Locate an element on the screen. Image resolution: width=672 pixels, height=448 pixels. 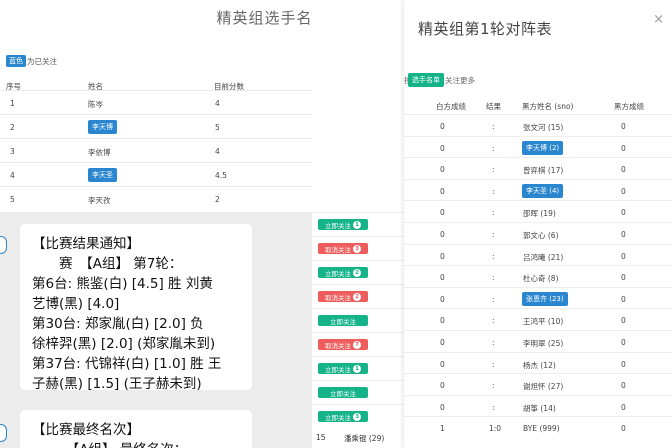
player-row-partial: 立即关注 2 is located at coordinates (358, 272).